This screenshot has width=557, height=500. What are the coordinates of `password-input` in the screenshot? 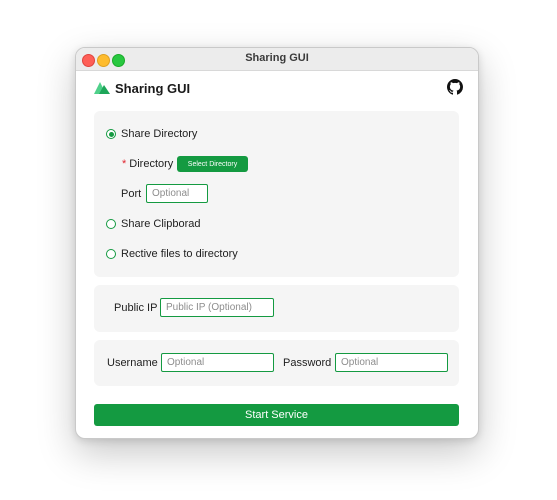 It's located at (391, 362).